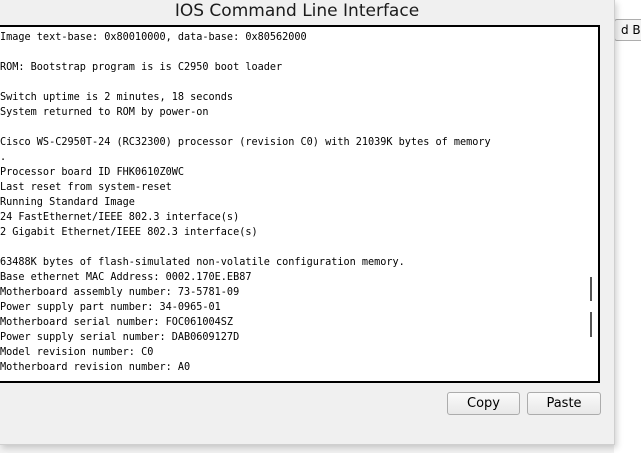  I want to click on terminal-line: Running Standard Image, so click(67, 202).